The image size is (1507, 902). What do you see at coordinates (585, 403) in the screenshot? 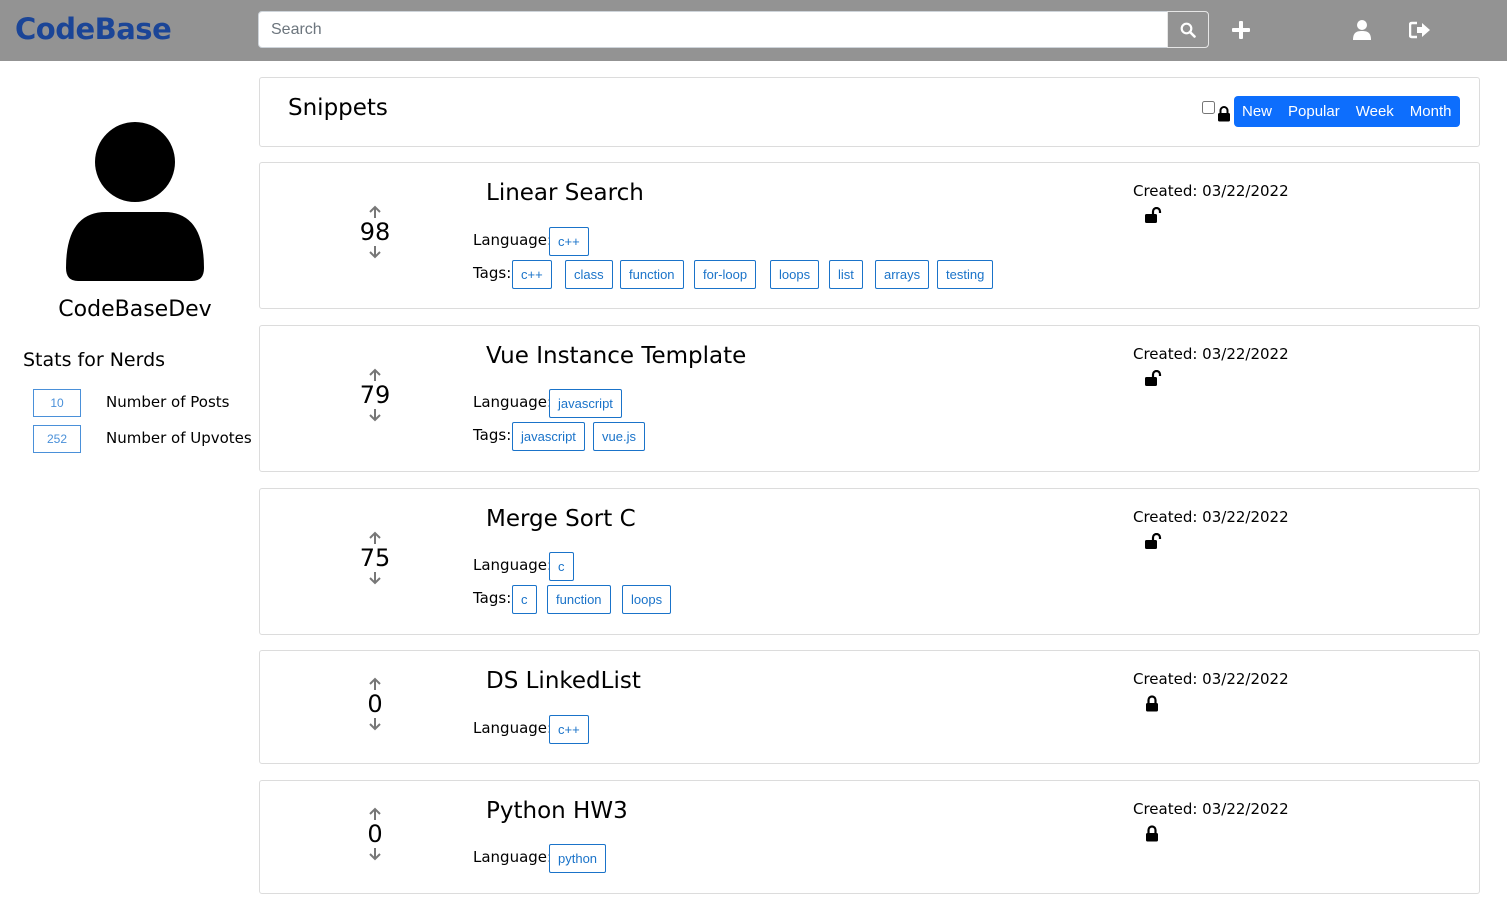
I see `language-chip: javascript` at bounding box center [585, 403].